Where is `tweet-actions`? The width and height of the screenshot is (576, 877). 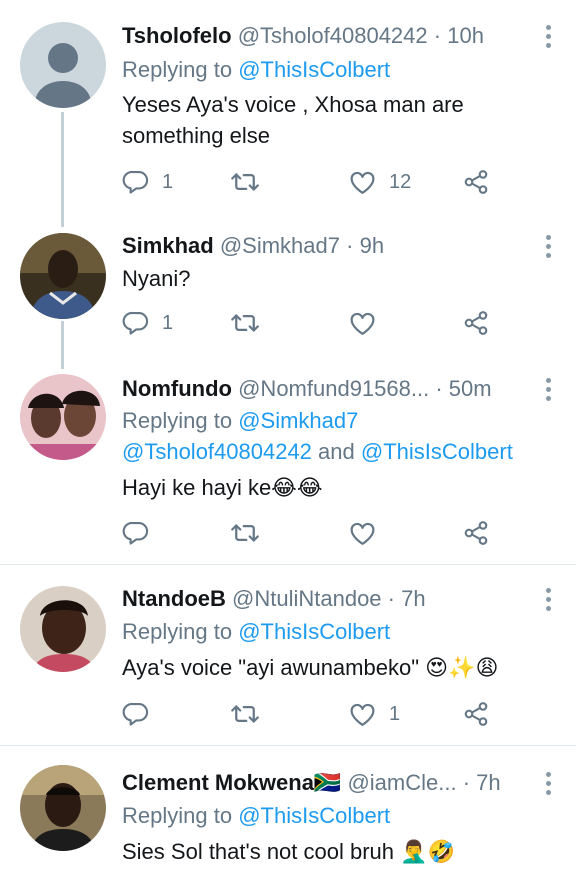
tweet-actions is located at coordinates (312, 533).